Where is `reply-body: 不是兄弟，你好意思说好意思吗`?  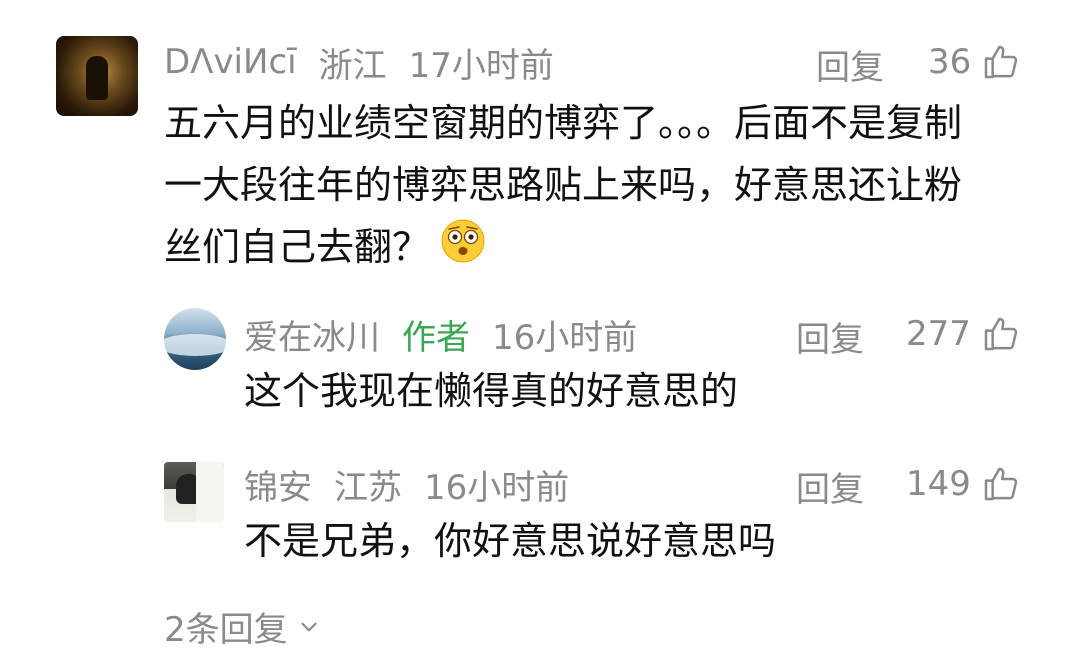 reply-body: 不是兄弟，你好意思说好意思吗 is located at coordinates (510, 541).